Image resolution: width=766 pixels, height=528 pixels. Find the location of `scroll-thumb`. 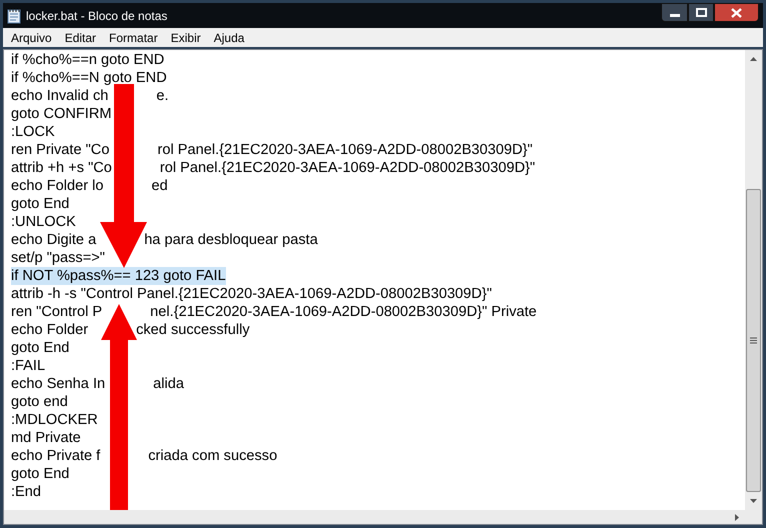

scroll-thumb is located at coordinates (753, 340).